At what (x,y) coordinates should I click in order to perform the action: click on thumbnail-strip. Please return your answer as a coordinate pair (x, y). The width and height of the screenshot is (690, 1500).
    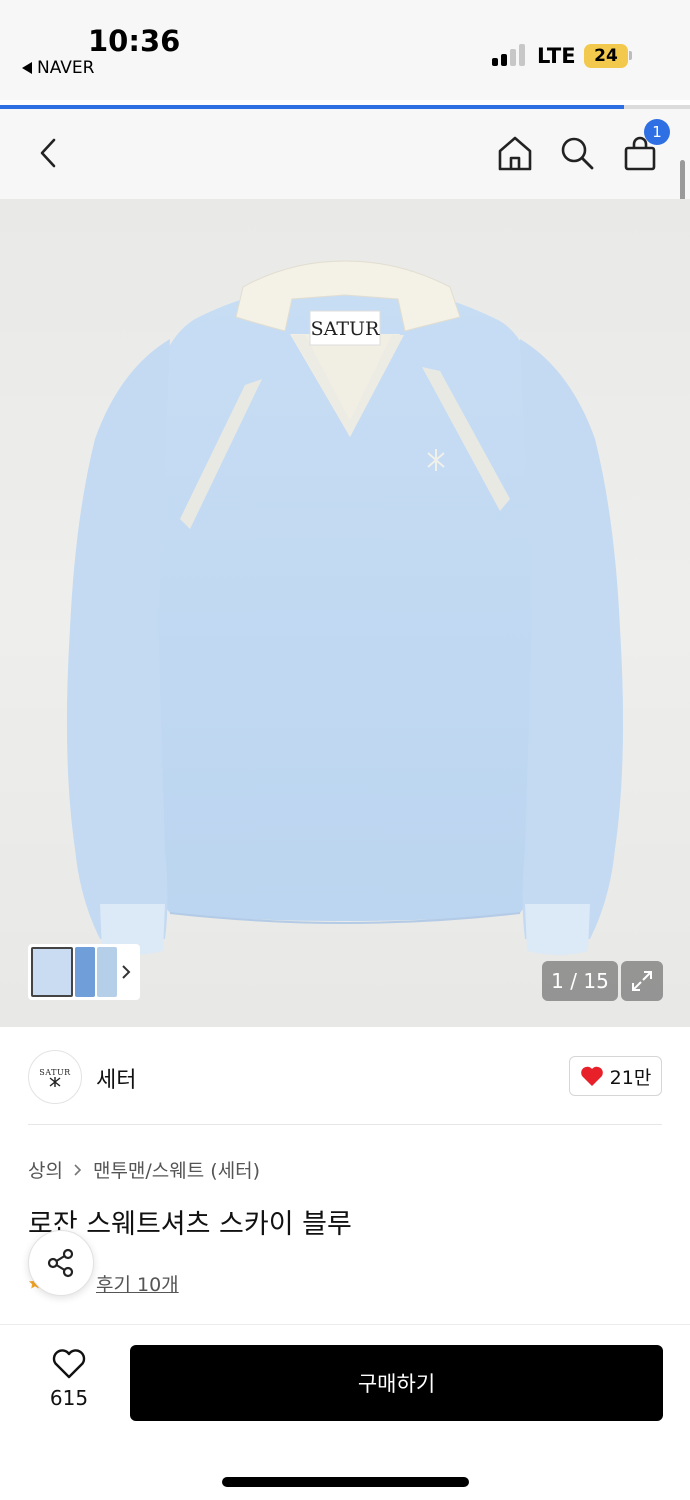
    Looking at the image, I should click on (84, 972).